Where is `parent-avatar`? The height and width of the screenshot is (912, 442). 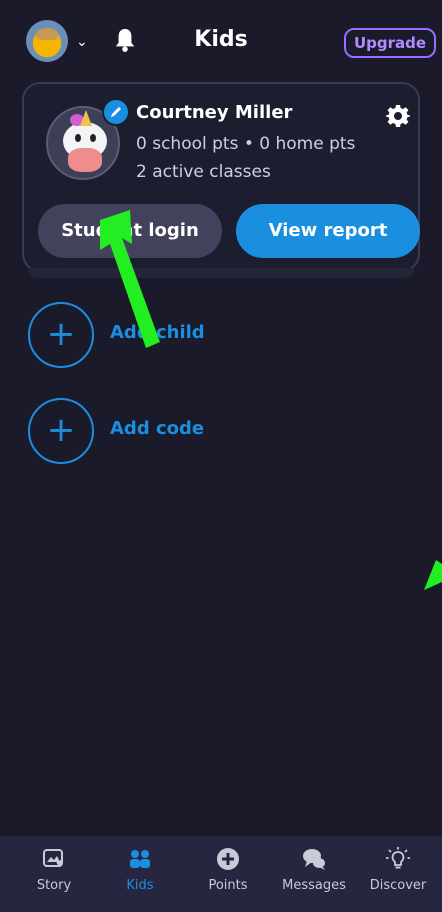 parent-avatar is located at coordinates (47, 41).